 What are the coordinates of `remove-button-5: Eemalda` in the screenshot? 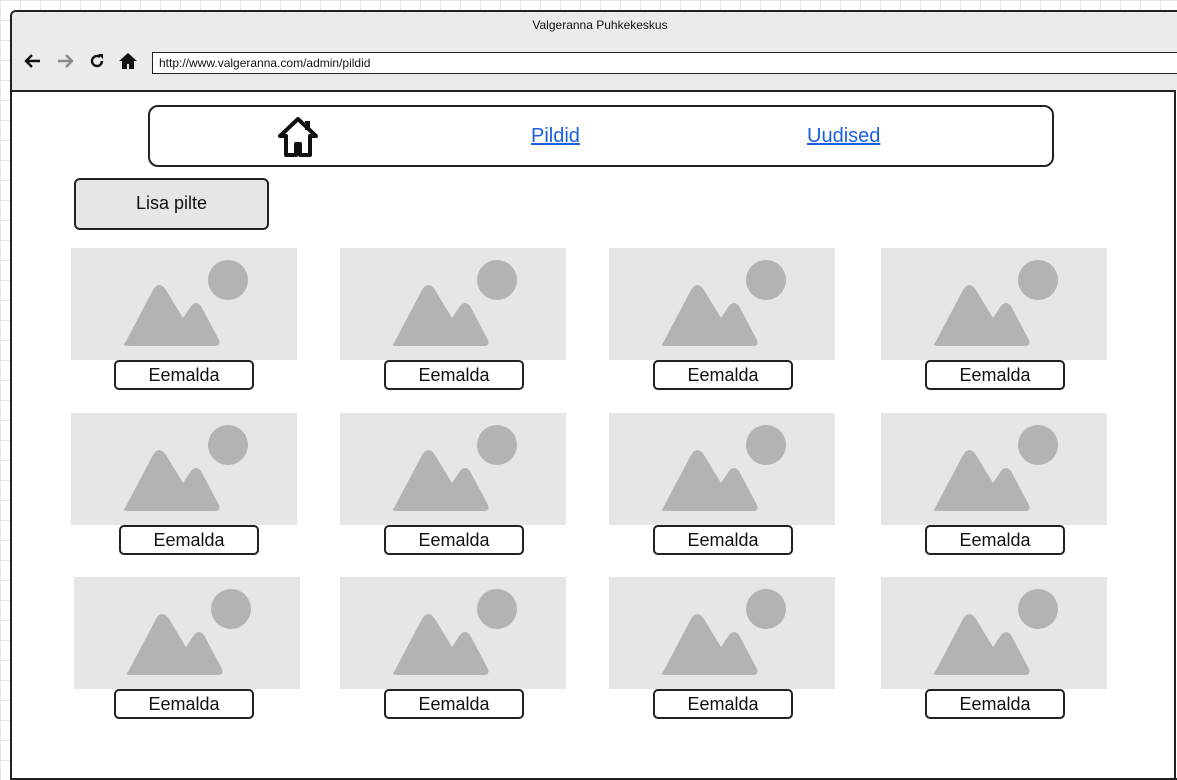 It's located at (189, 540).